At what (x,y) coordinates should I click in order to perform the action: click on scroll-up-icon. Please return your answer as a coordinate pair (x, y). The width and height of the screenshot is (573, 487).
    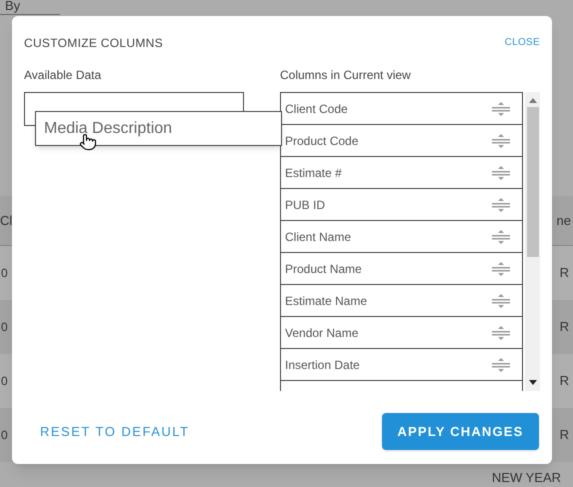
    Looking at the image, I should click on (532, 100).